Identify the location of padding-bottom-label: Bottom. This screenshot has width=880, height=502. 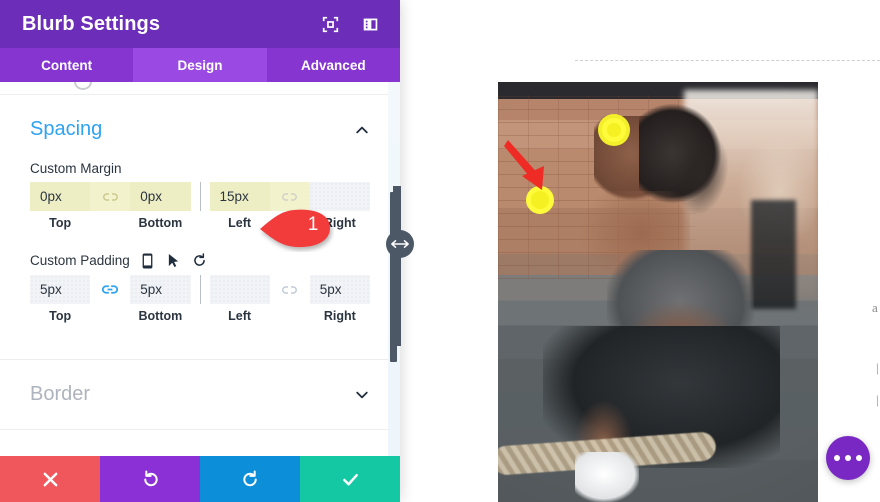
(160, 316).